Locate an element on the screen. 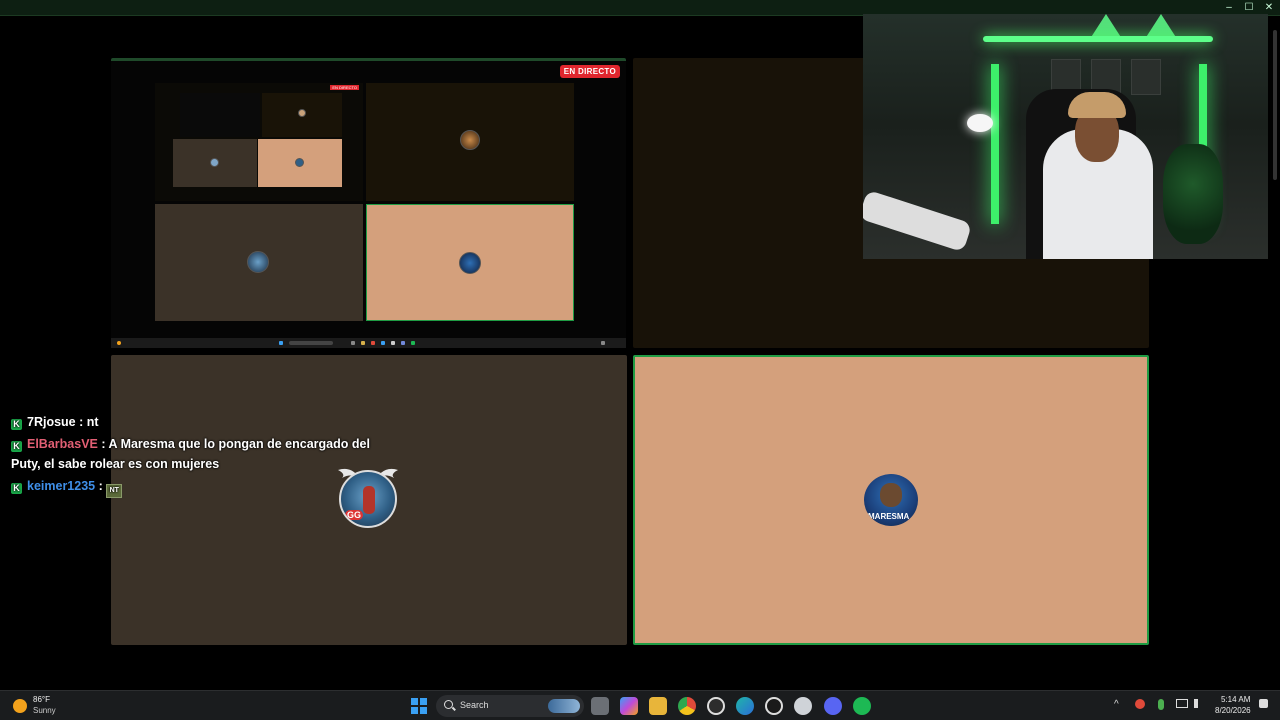 The image size is (1280, 720). avatar-badge: GG is located at coordinates (354, 515).